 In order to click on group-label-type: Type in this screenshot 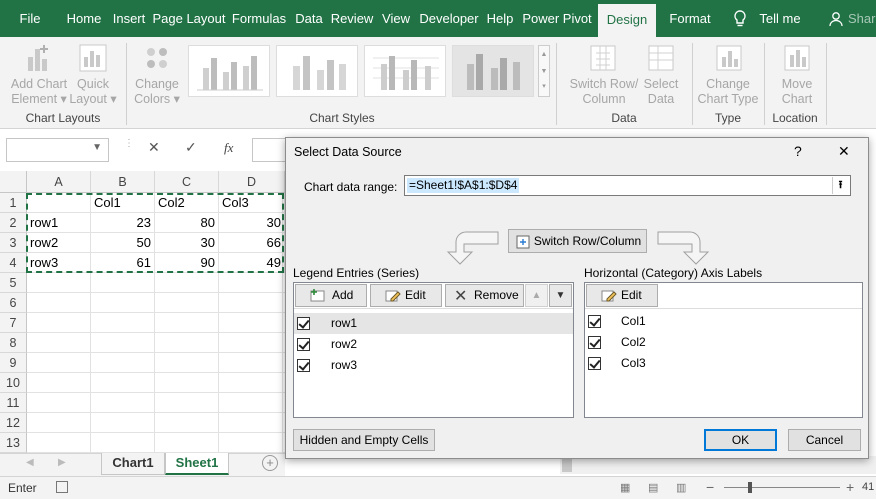, I will do `click(727, 118)`.